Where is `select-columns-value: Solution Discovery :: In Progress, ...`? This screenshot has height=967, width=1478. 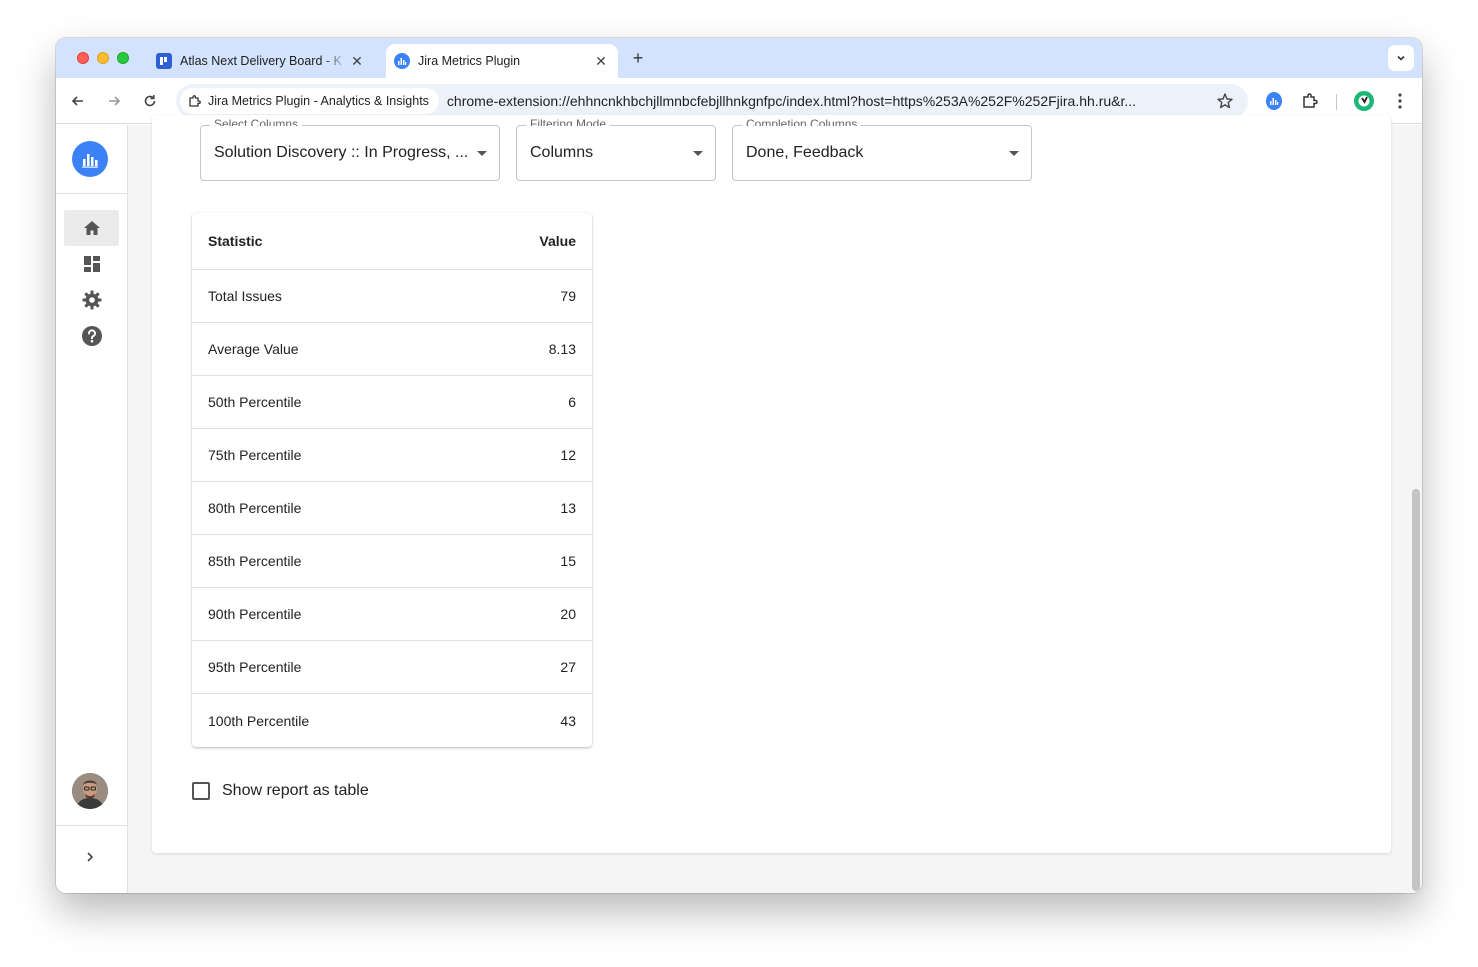 select-columns-value: Solution Discovery :: In Progress, ... is located at coordinates (341, 152).